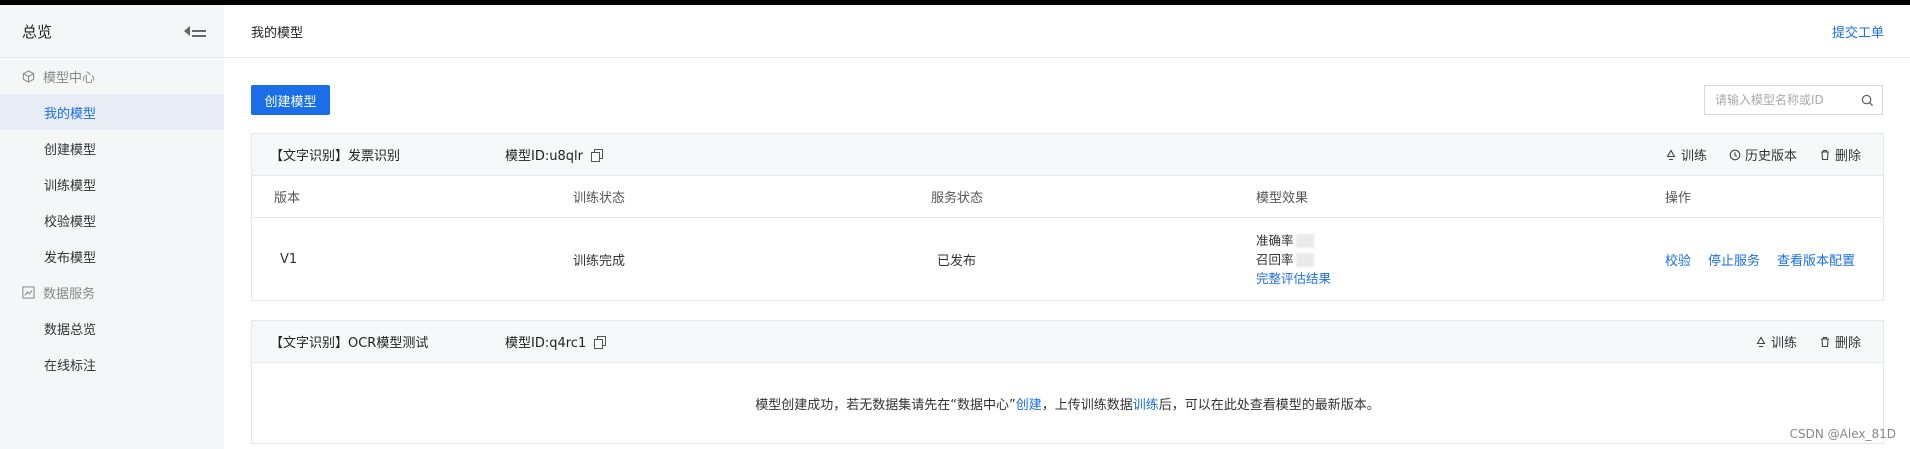 The height and width of the screenshot is (449, 1910). I want to click on search-icon, so click(1867, 100).